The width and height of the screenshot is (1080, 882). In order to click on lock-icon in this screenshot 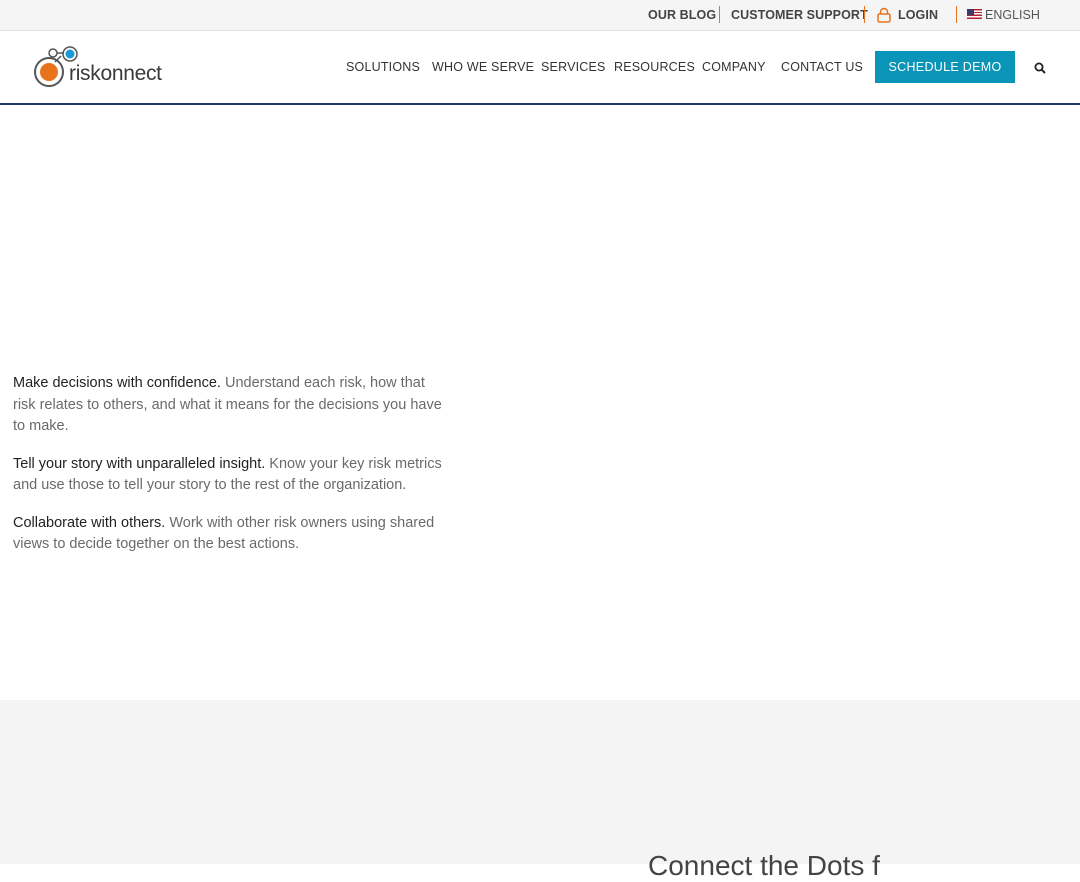, I will do `click(884, 17)`.